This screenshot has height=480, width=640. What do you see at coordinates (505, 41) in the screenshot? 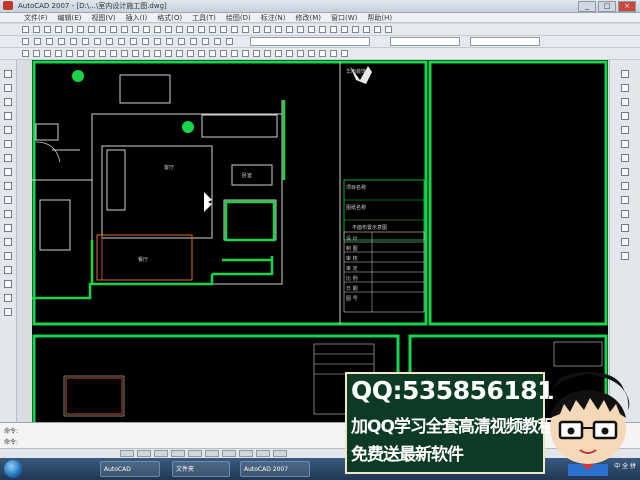
I see `linetype-dropdown` at bounding box center [505, 41].